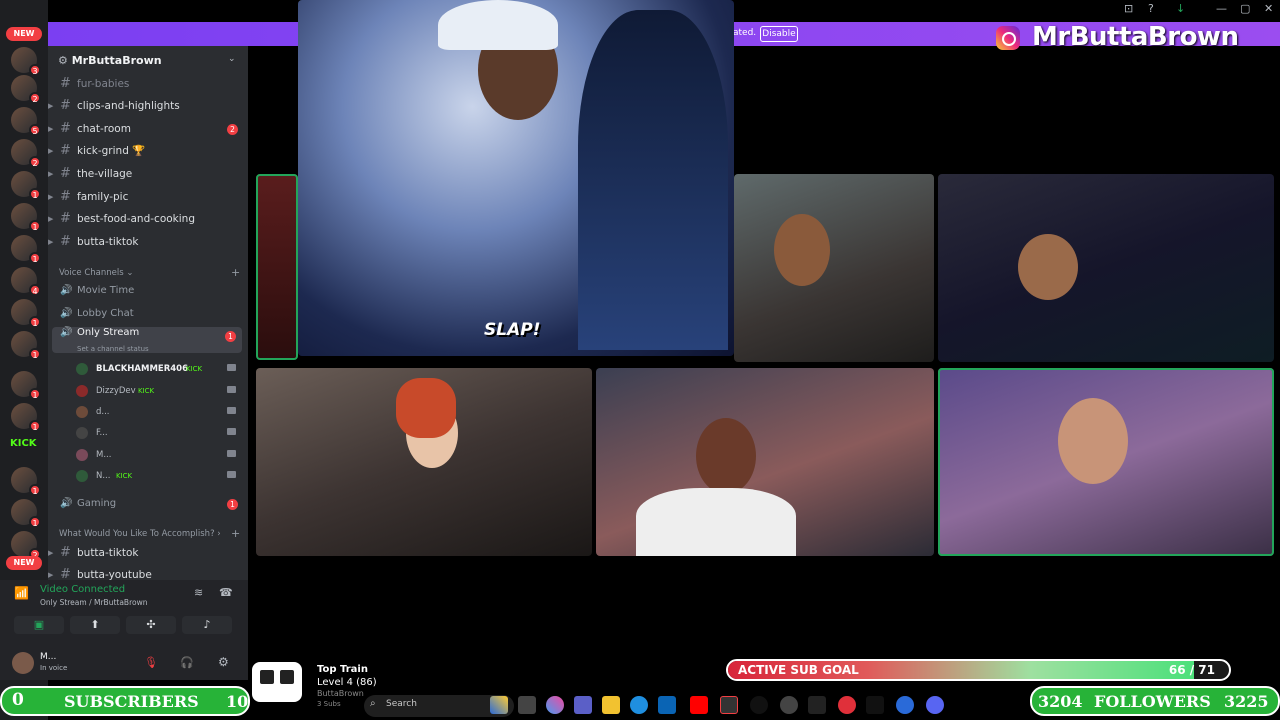  I want to click on voice-channel-item: 🔊 Gaming 1, so click(148, 504).